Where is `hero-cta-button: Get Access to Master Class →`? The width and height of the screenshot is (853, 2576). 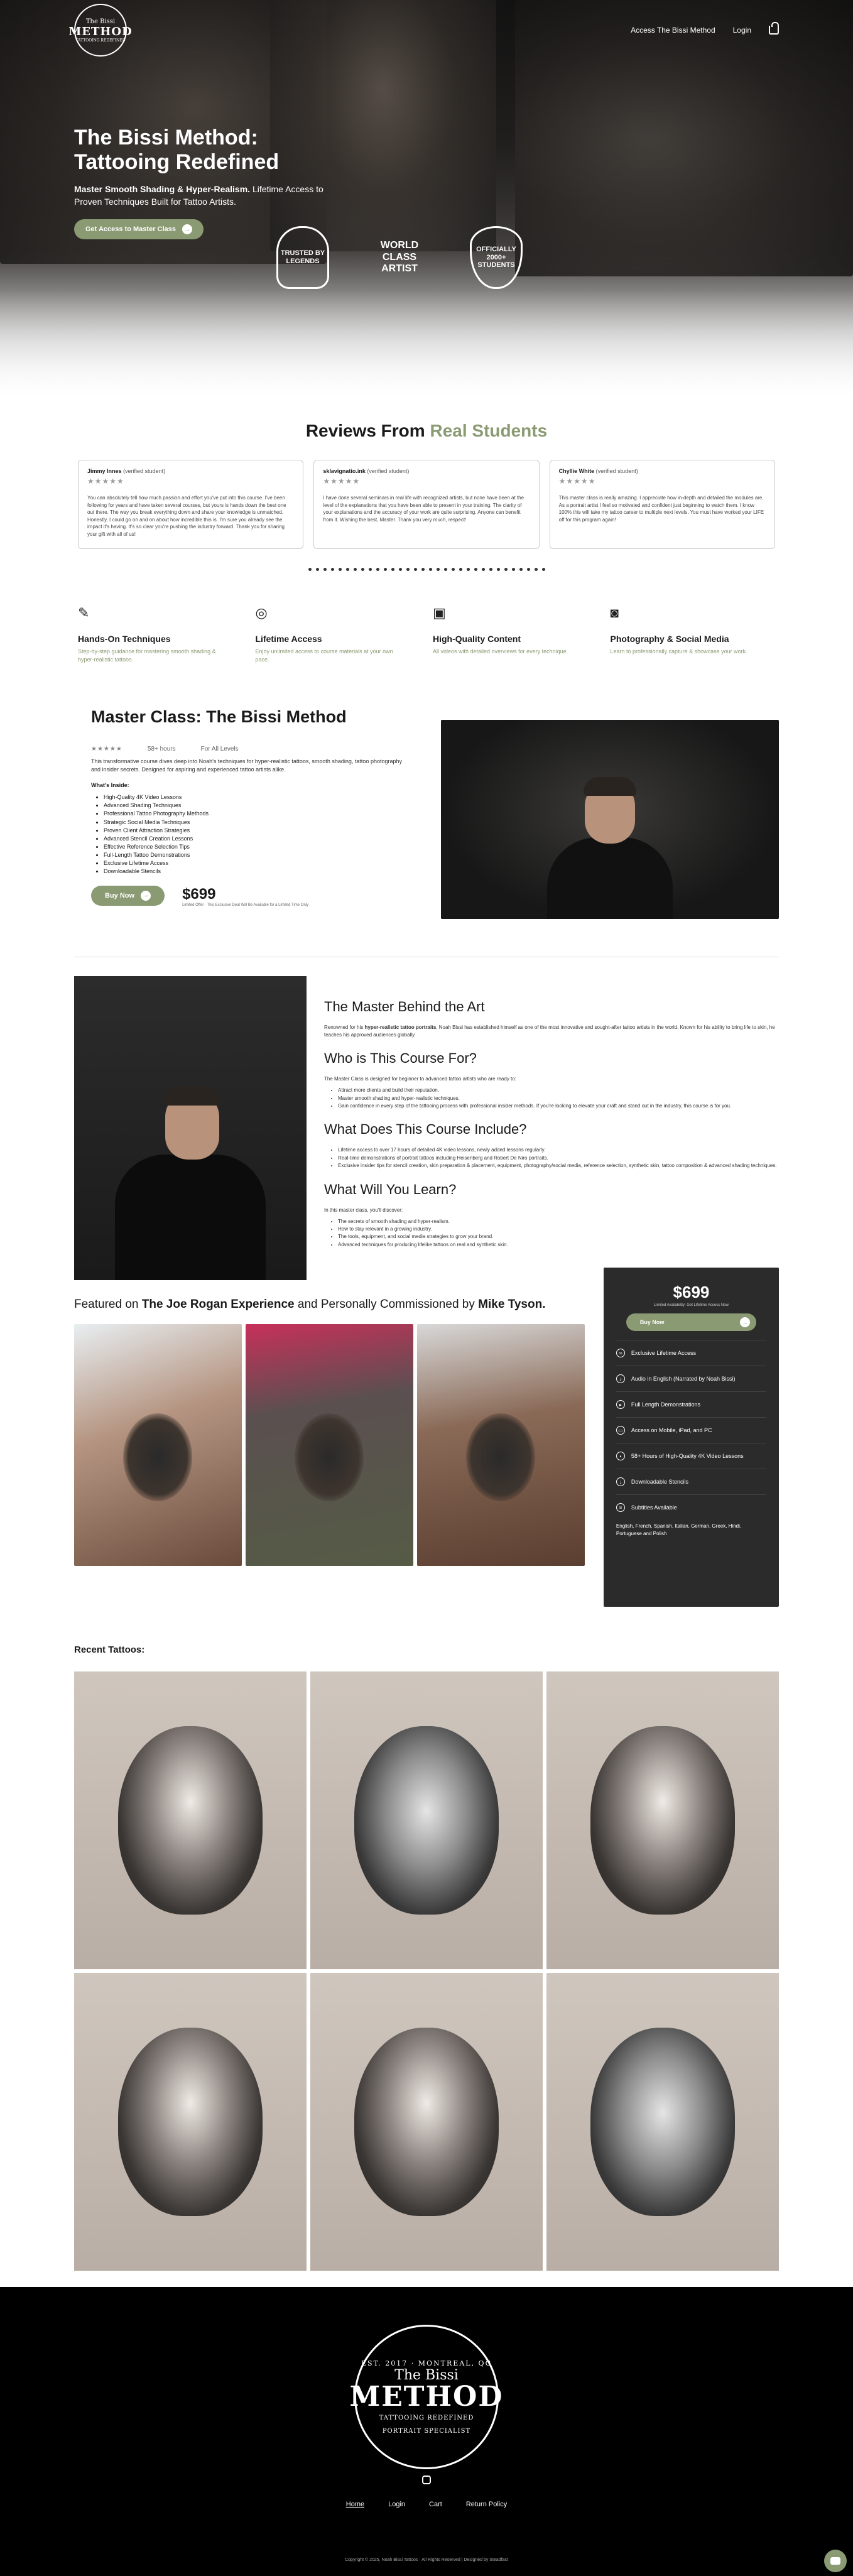 hero-cta-button: Get Access to Master Class → is located at coordinates (139, 229).